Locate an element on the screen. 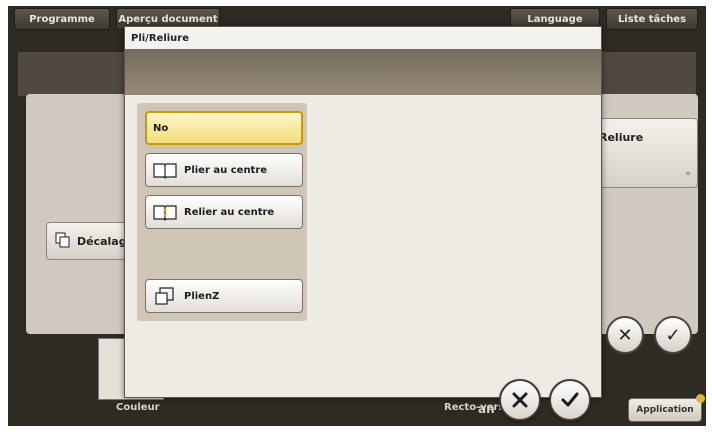  dialog-title: Pli/Reliure is located at coordinates (363, 38).